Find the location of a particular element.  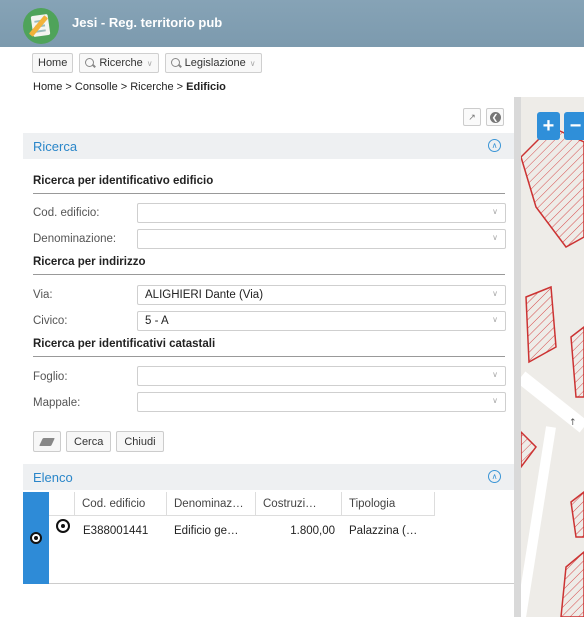

table-side-bar is located at coordinates (36, 538).